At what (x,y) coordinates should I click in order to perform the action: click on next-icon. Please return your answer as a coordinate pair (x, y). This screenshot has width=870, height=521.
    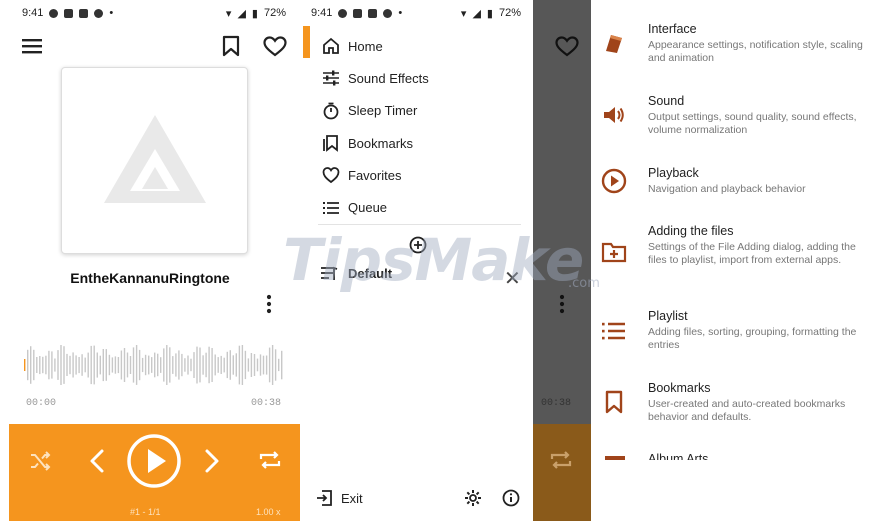
    Looking at the image, I should click on (212, 461).